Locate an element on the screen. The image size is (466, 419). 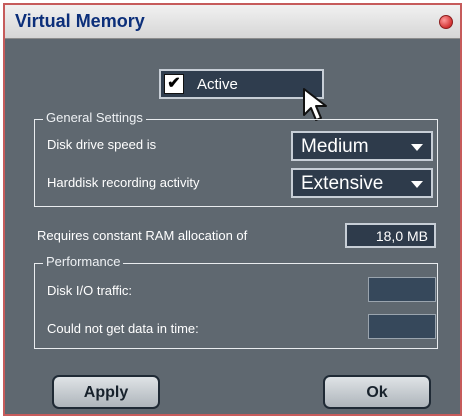
active-toggle: ✔ Active is located at coordinates (241, 84).